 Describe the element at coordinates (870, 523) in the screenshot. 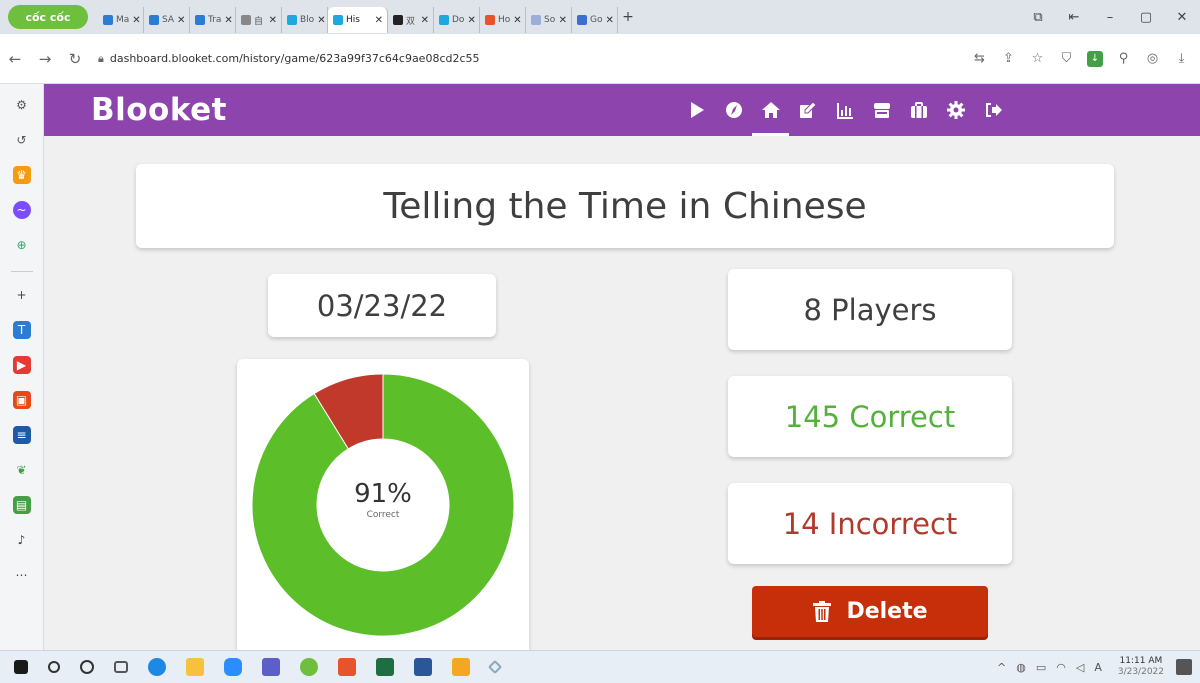

I see `incorrect-count: 14 Incorrect` at that location.